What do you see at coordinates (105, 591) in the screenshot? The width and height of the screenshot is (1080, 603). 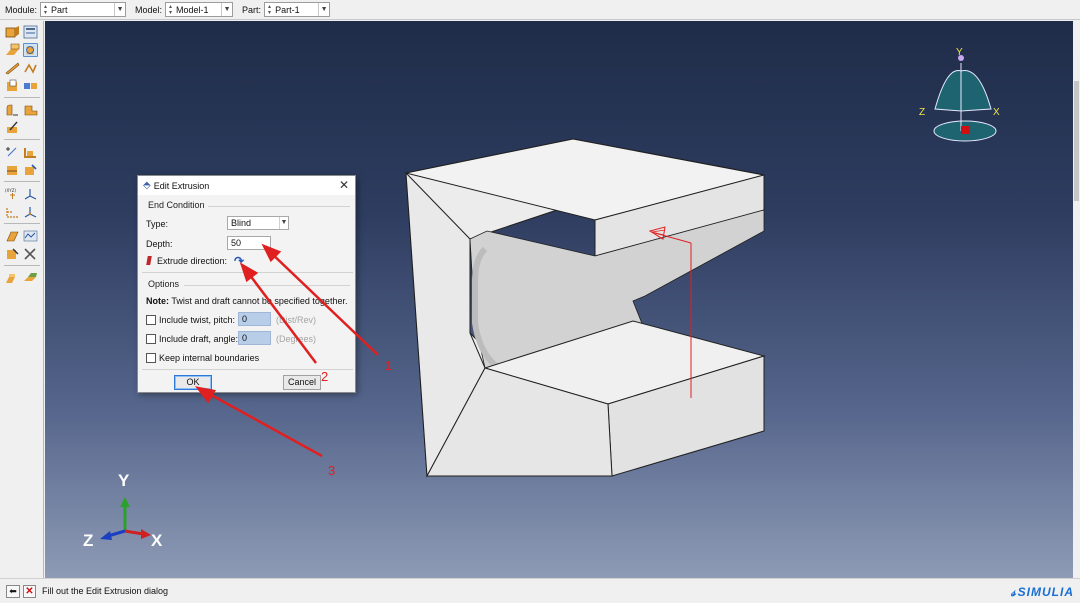 I see `status-prompt: Fill out the Edit Extrusion dialog` at bounding box center [105, 591].